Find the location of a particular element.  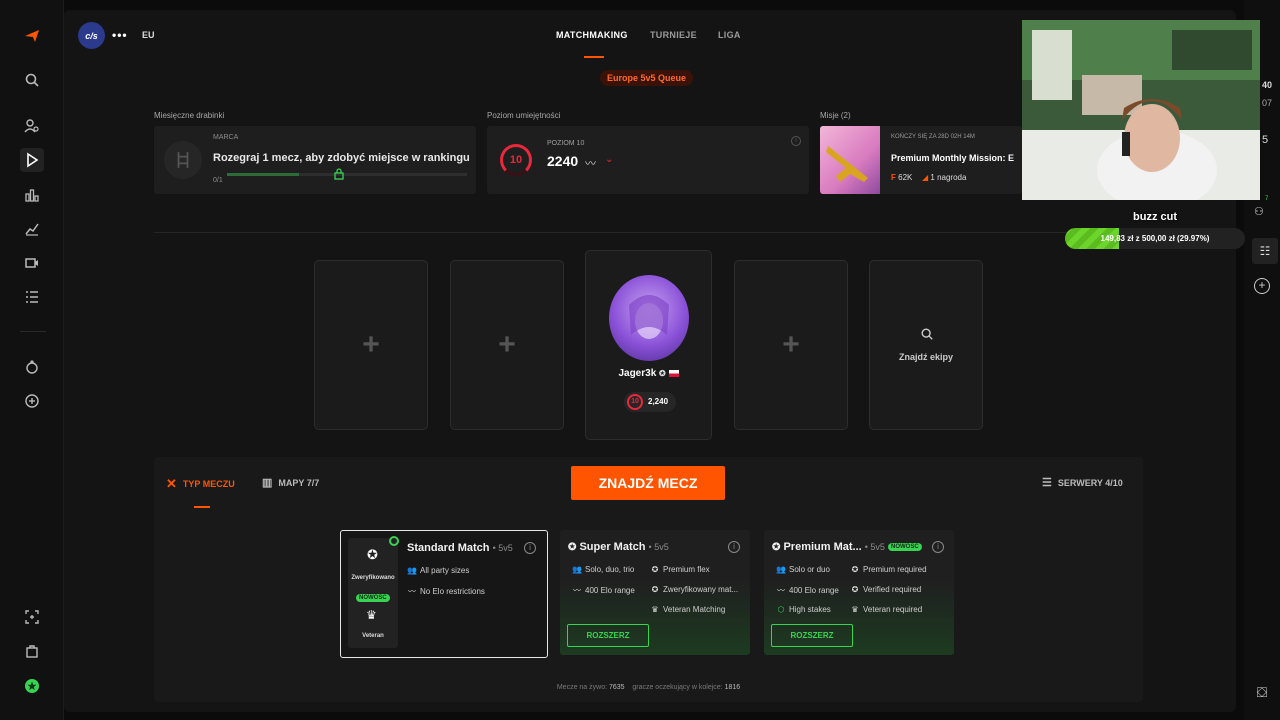

feature: ✪ Verified required is located at coordinates (886, 589).